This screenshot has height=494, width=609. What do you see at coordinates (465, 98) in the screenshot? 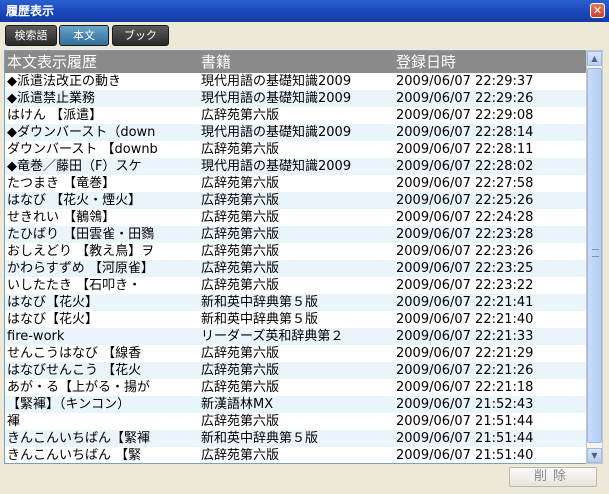
I see `date-cell: 2009/06/07 22:29:26` at bounding box center [465, 98].